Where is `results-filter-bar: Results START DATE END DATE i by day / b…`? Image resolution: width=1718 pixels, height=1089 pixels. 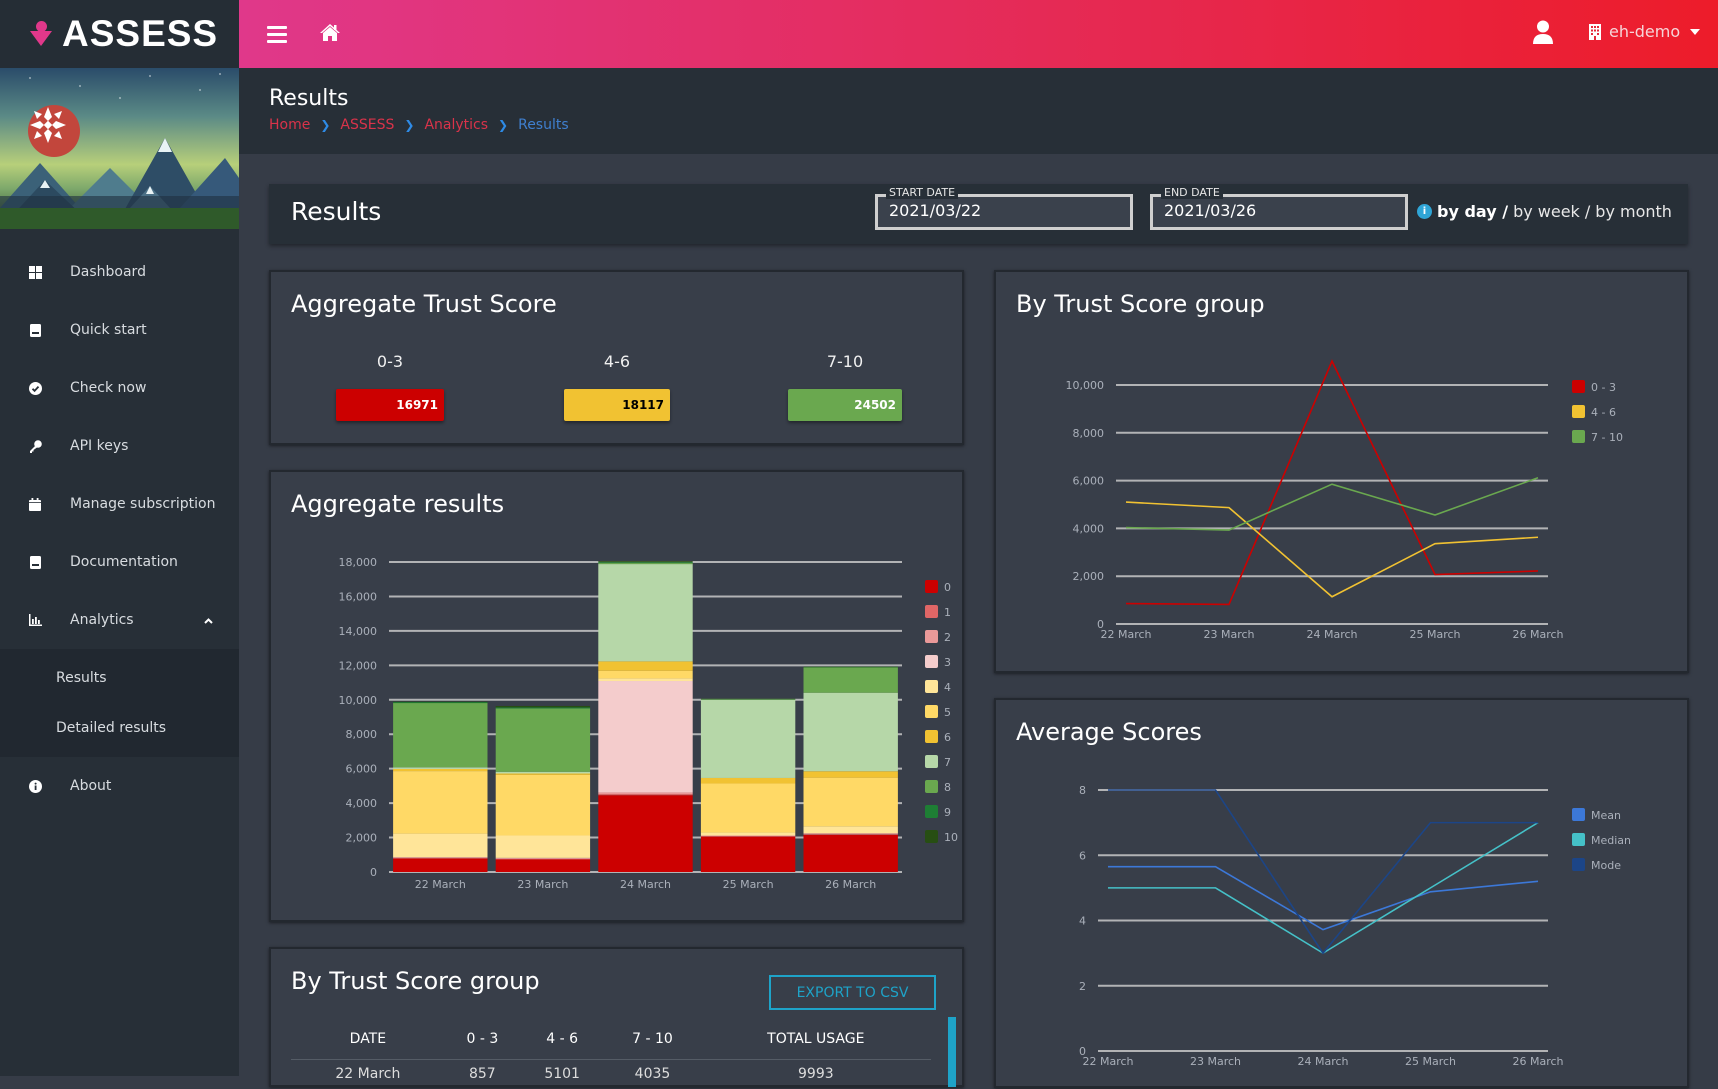 results-filter-bar: Results START DATE END DATE i by day / b… is located at coordinates (978, 214).